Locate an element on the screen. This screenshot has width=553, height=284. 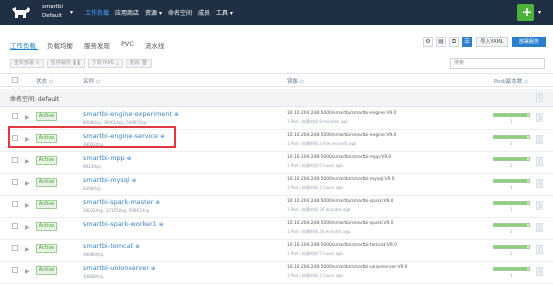
workload-ports: 39022/tcp, 37355/tcp, 50967/tcp is located at coordinates (116, 210).